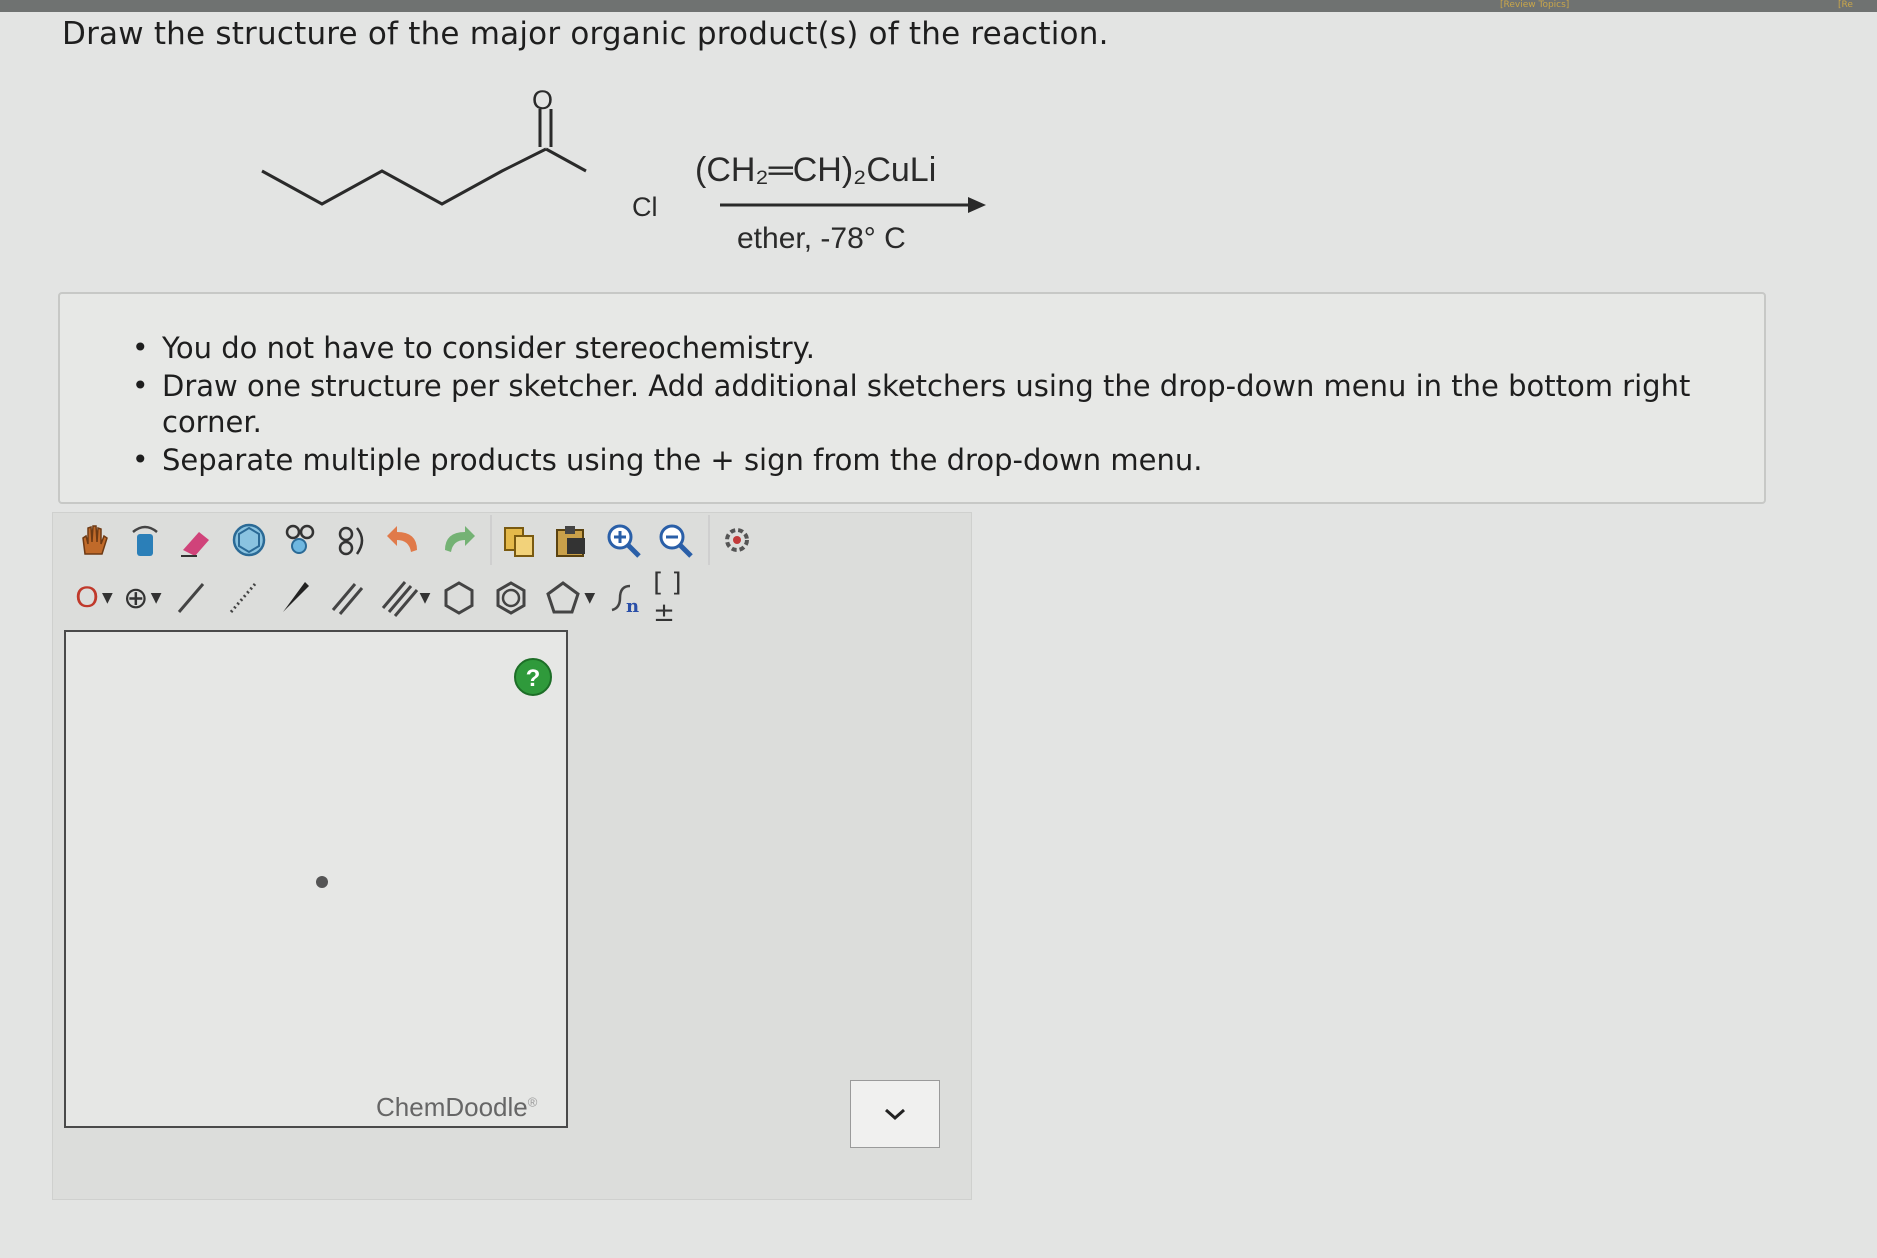 The width and height of the screenshot is (1877, 1258). What do you see at coordinates (347, 598) in the screenshot?
I see `double-bond-button` at bounding box center [347, 598].